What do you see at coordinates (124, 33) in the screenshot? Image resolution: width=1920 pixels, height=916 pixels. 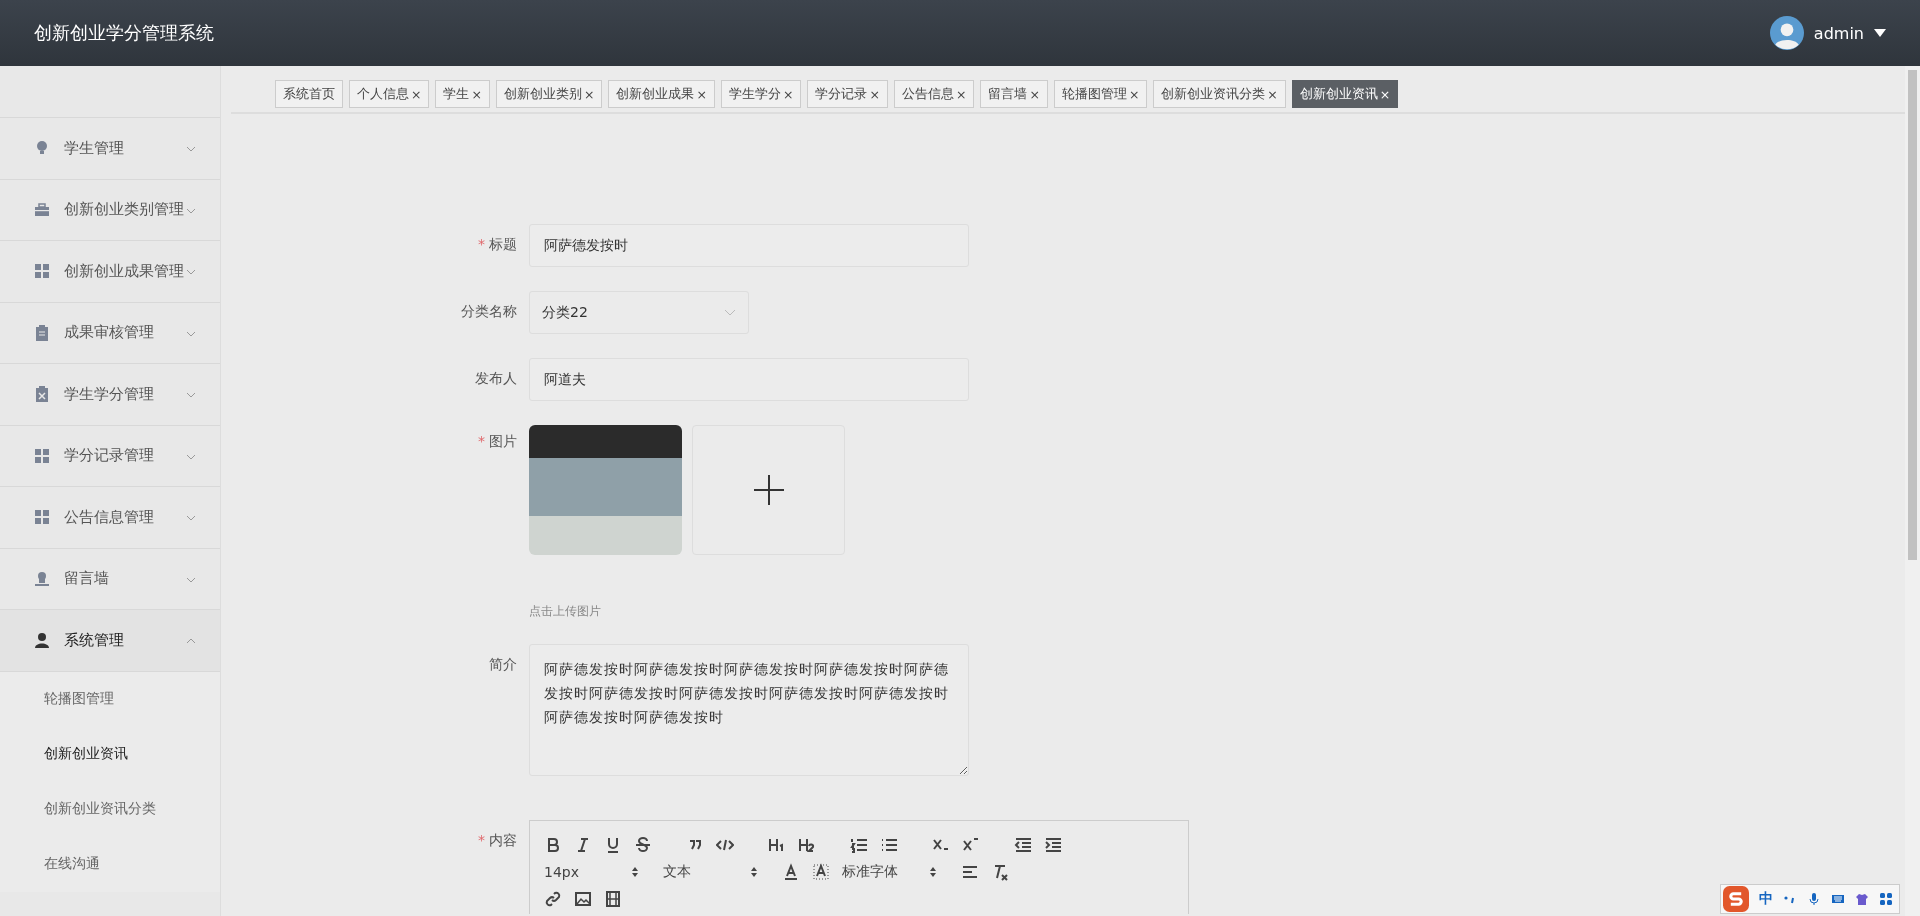 I see `app-title: 创新创业学分管理系统` at bounding box center [124, 33].